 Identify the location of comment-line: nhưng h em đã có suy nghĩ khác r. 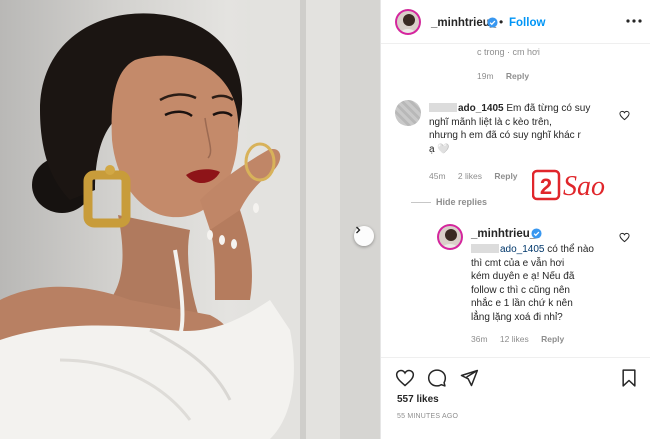
(505, 135).